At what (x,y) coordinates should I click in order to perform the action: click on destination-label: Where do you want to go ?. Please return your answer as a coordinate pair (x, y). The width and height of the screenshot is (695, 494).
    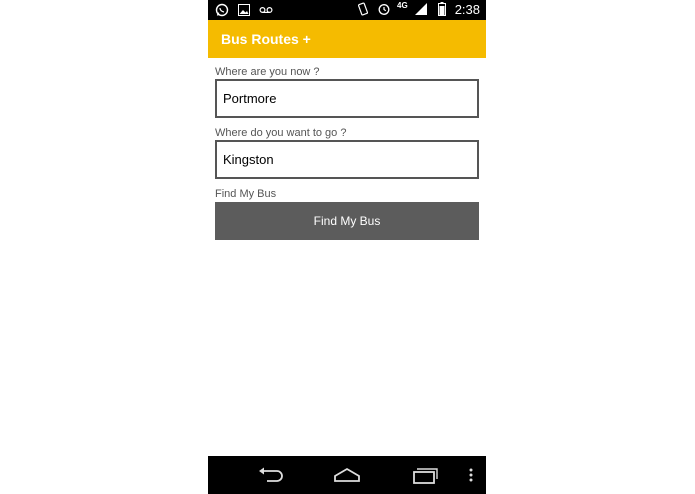
    Looking at the image, I should click on (281, 133).